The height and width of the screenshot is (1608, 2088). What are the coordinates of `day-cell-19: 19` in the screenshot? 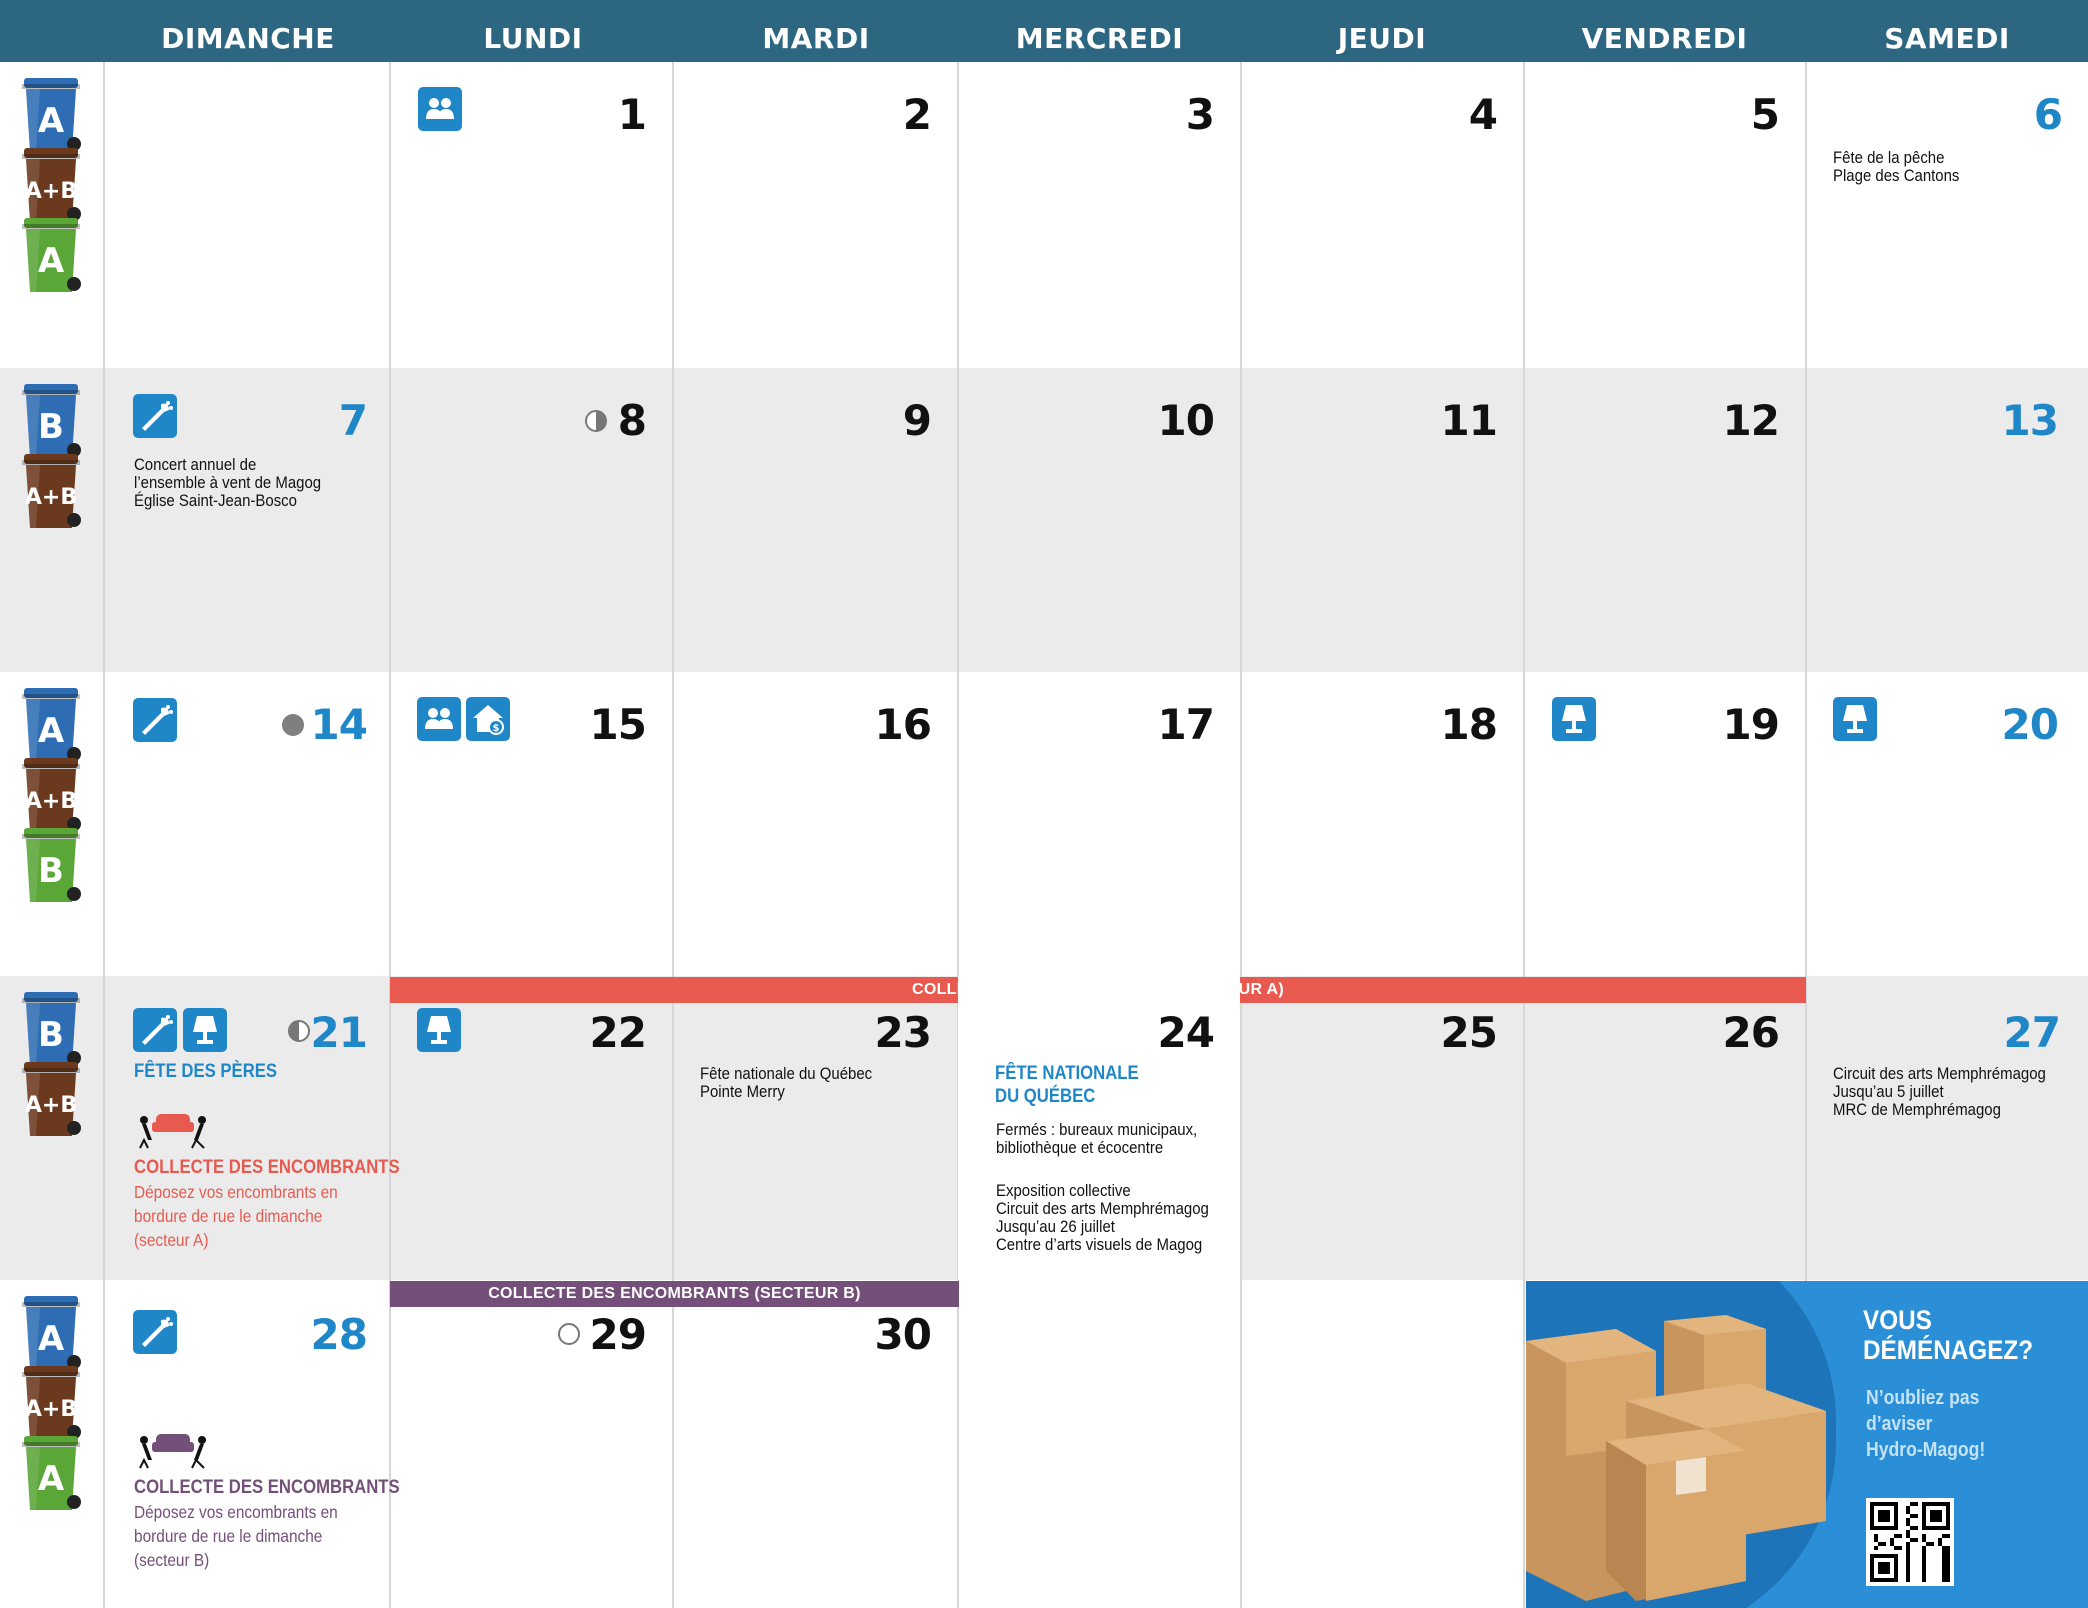 It's located at (1664, 824).